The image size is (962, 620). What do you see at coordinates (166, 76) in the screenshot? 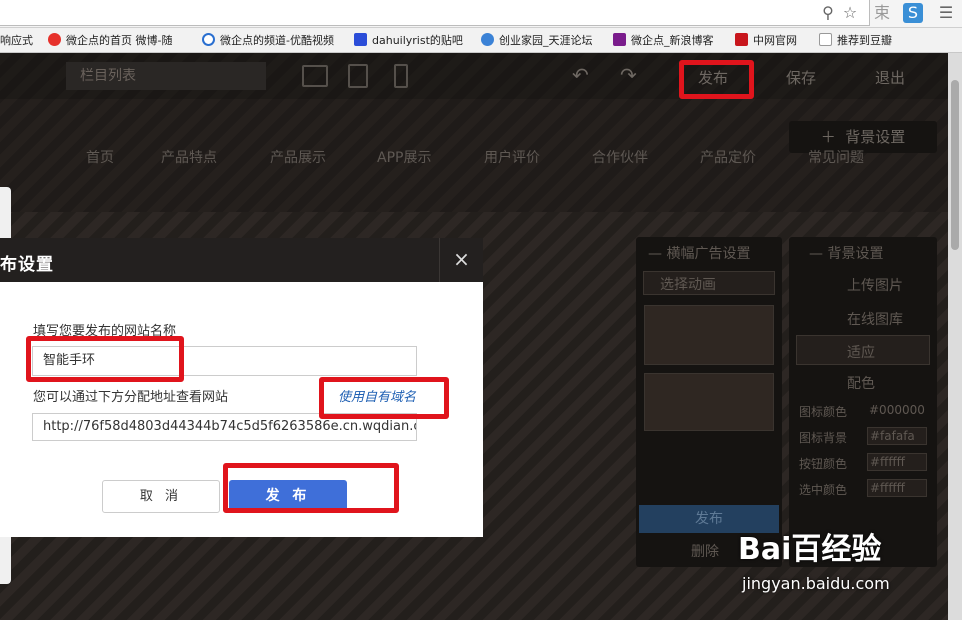
I see `column-select: 栏目列表` at bounding box center [166, 76].